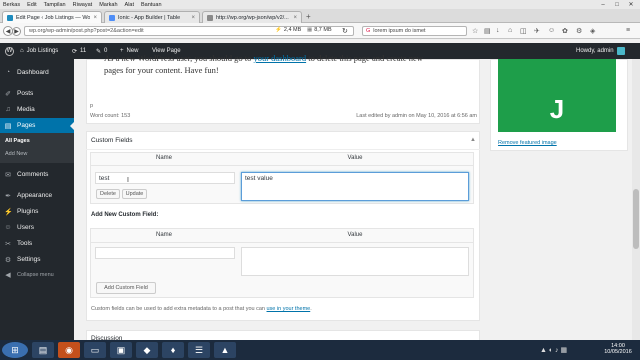 This screenshot has height=360, width=640. What do you see at coordinates (8, 212) in the screenshot?
I see `plug-icon: ⚡` at bounding box center [8, 212].